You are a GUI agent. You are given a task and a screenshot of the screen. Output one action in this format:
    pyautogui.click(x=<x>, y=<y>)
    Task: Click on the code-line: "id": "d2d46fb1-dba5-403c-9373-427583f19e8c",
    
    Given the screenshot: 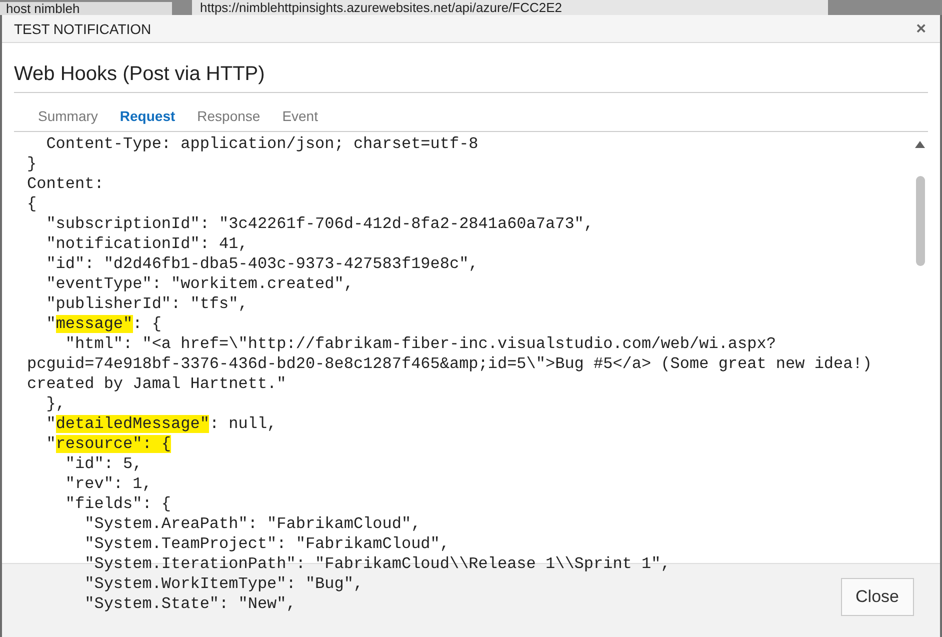 What is the action you would take?
    pyautogui.click(x=261, y=264)
    